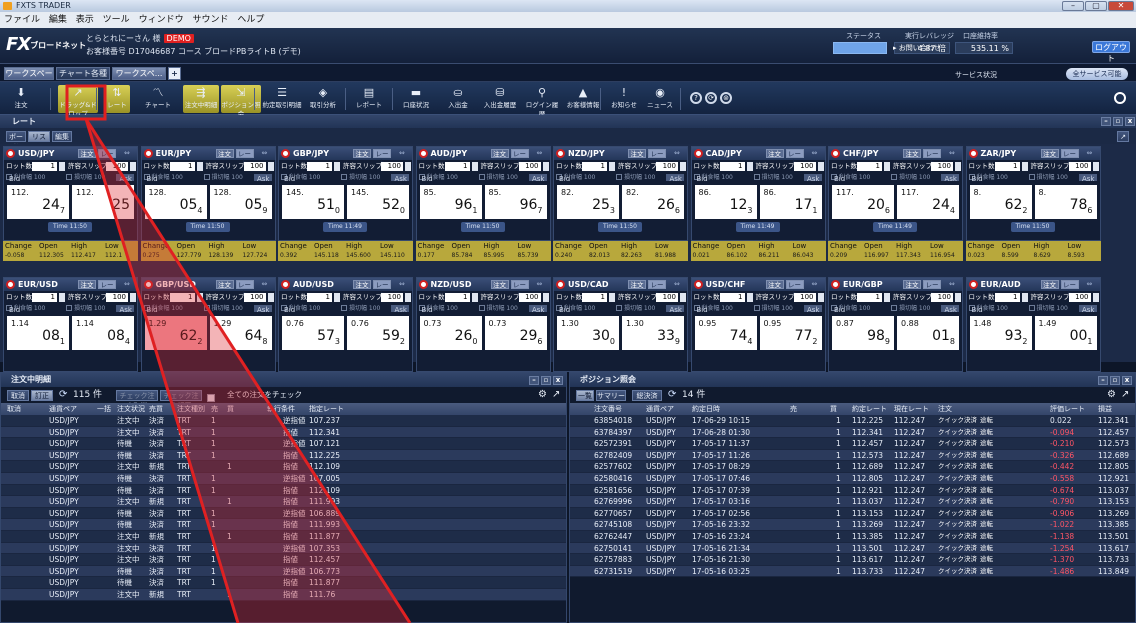 The width and height of the screenshot is (1136, 623). I want to click on minimize-button: –, so click(1073, 6).